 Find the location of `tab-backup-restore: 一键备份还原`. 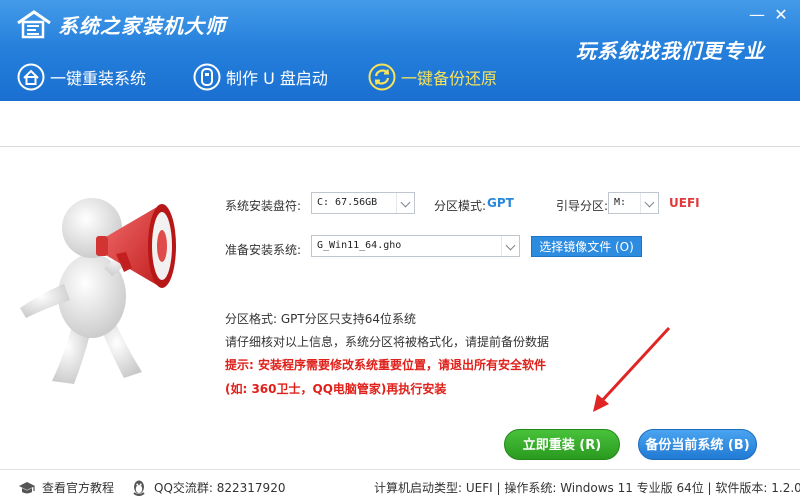

tab-backup-restore: 一键备份还原 is located at coordinates (432, 77).